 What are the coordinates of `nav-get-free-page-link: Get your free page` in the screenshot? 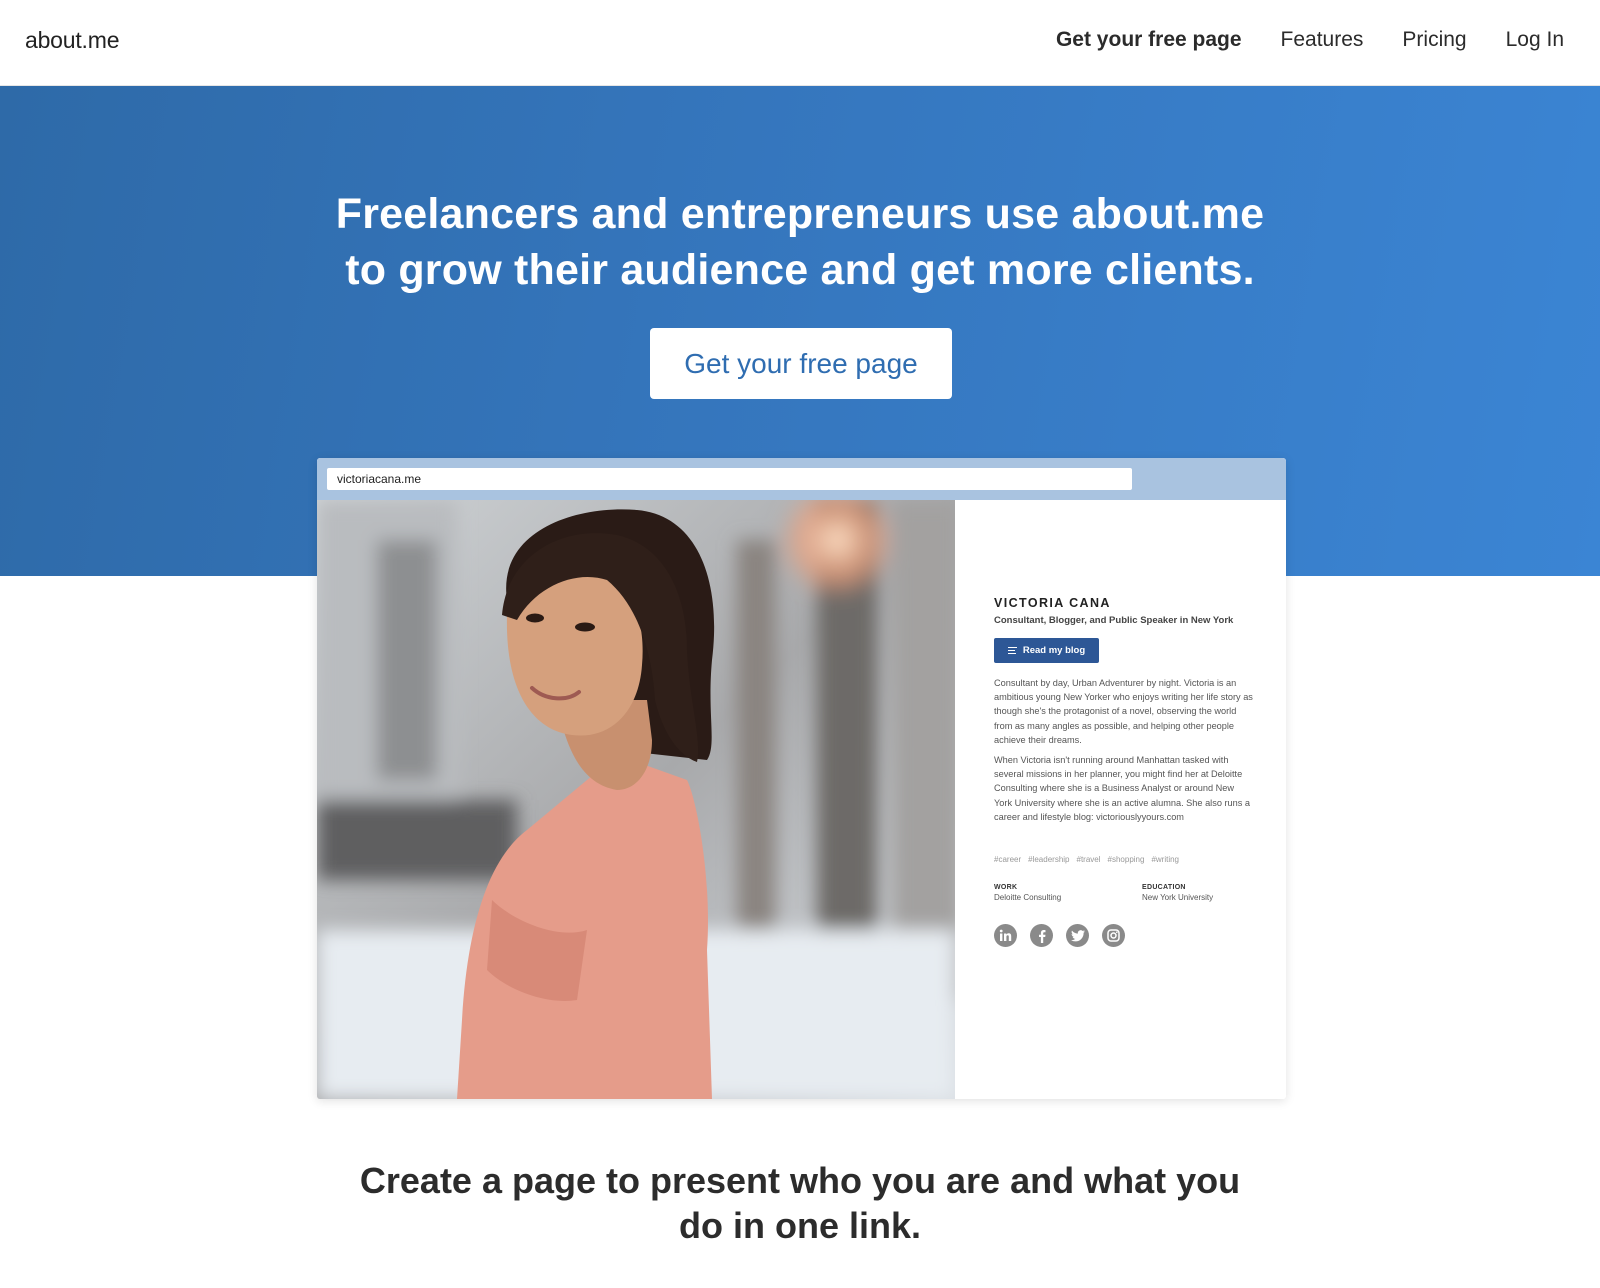 It's located at (1149, 40).